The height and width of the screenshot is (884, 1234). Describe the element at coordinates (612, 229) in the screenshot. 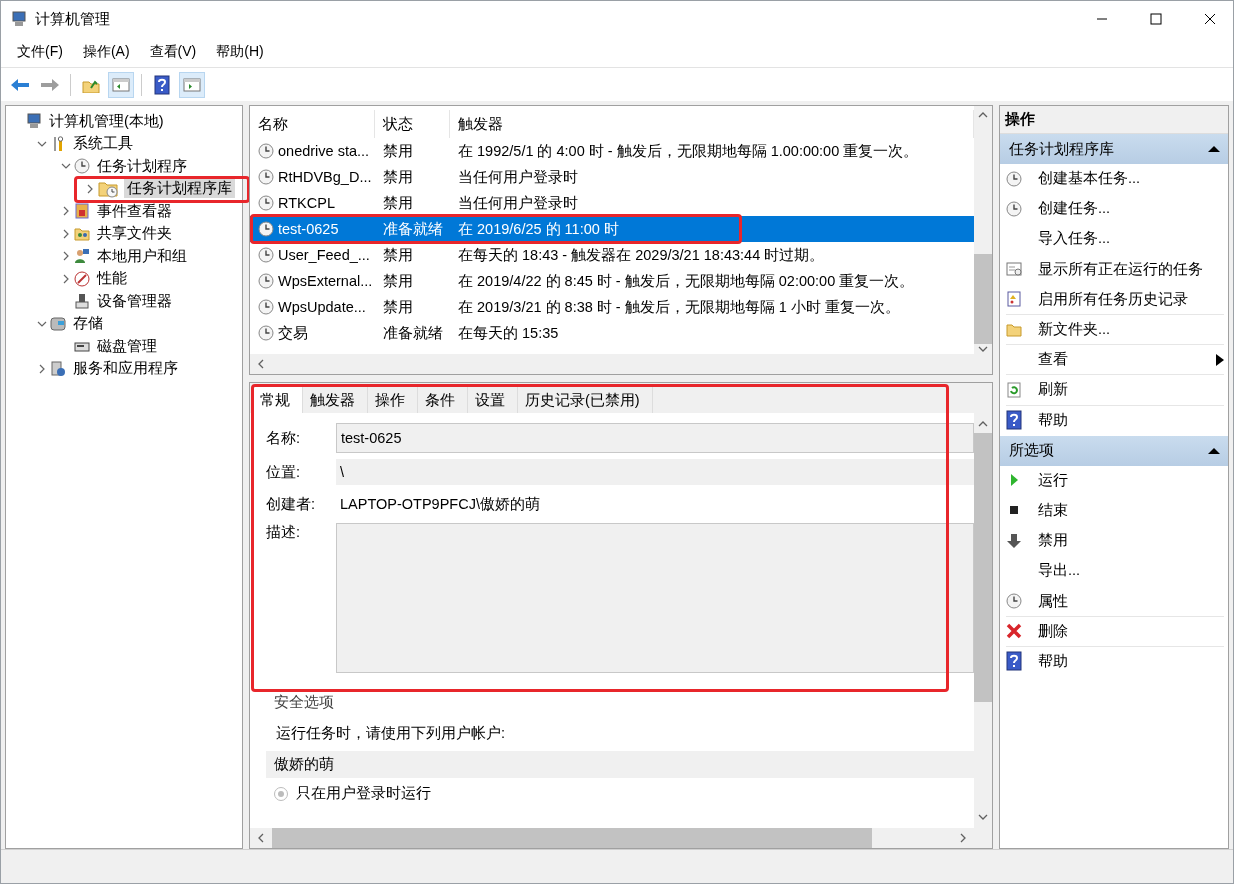

I see `table-row: test-0625 准备就绪 在 2019/6/25 的 11:00 时` at that location.